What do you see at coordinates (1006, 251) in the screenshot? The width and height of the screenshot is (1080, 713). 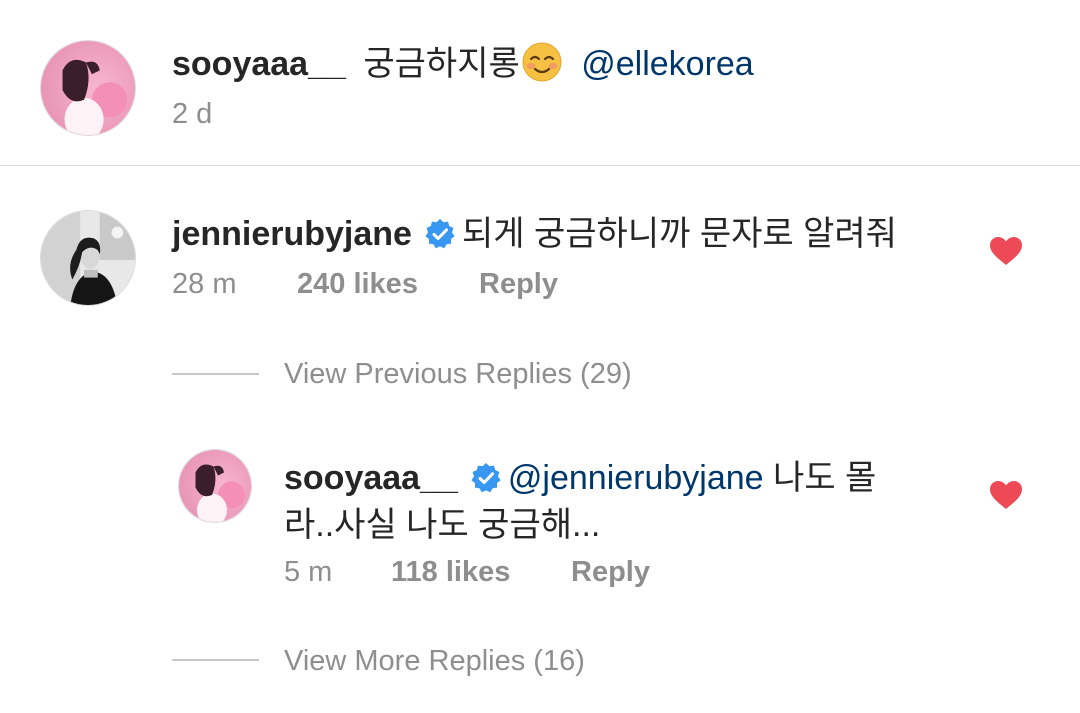 I see `comment-like-heart-icon` at bounding box center [1006, 251].